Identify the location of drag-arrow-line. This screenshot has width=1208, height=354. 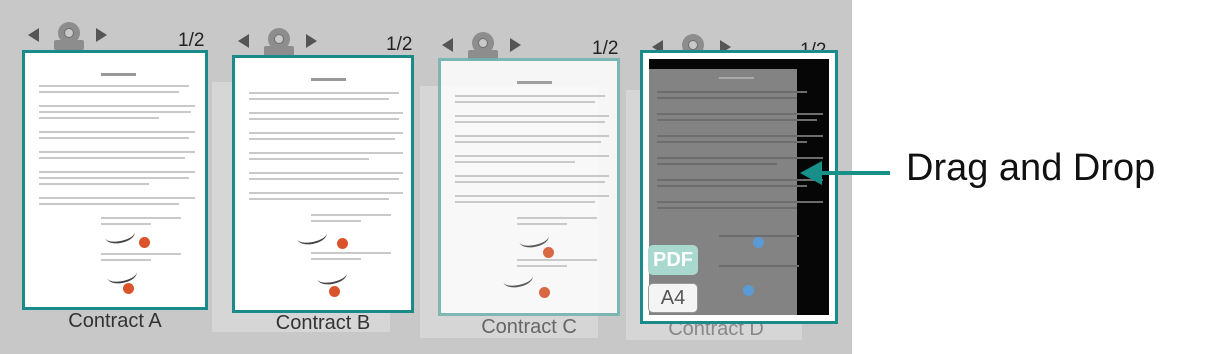
(855, 173).